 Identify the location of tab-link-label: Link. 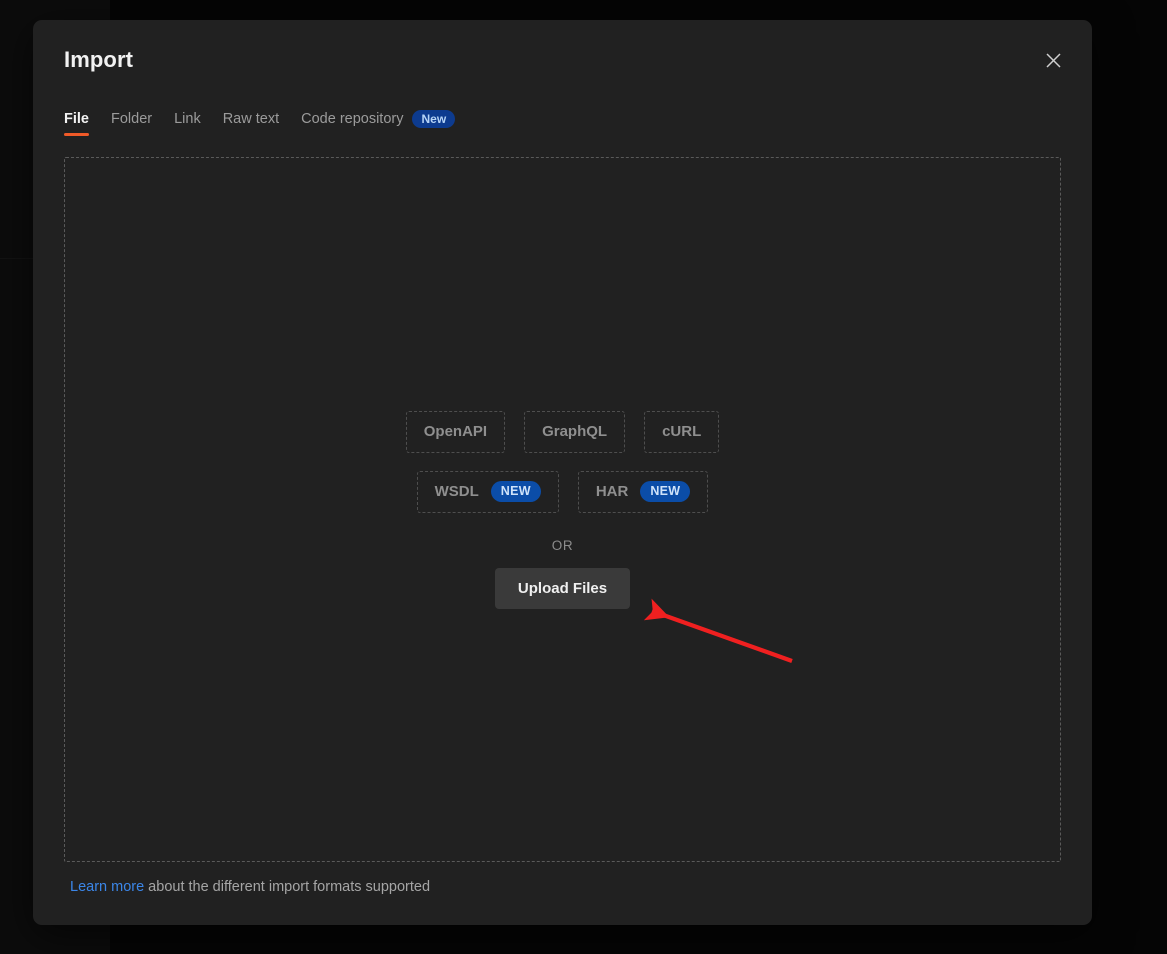
(187, 118).